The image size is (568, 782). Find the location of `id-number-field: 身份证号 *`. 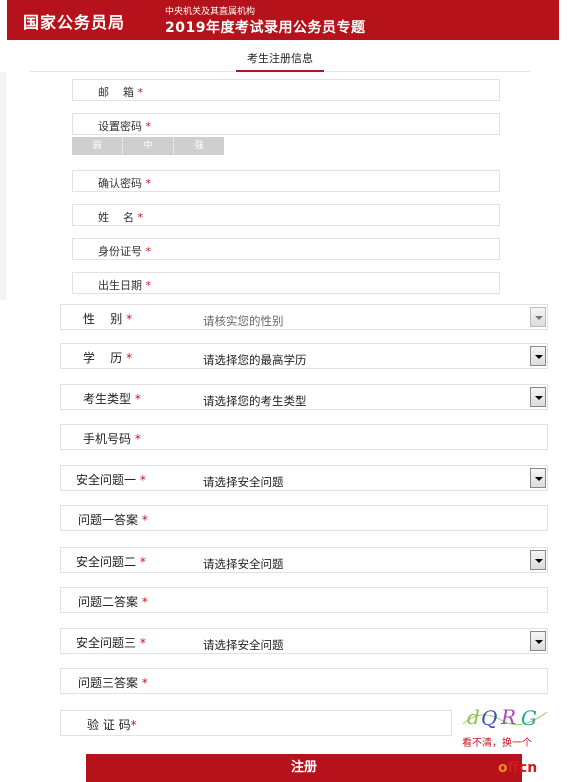

id-number-field: 身份证号 * is located at coordinates (286, 249).